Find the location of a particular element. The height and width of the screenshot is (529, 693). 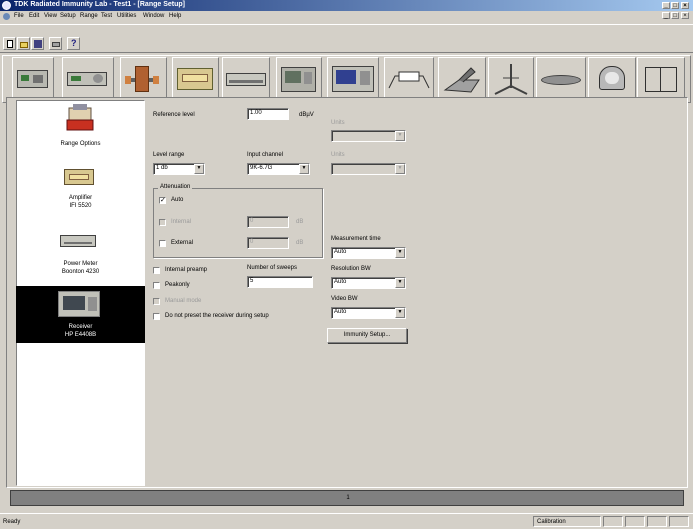

help-icon: ? is located at coordinates (73, 43).